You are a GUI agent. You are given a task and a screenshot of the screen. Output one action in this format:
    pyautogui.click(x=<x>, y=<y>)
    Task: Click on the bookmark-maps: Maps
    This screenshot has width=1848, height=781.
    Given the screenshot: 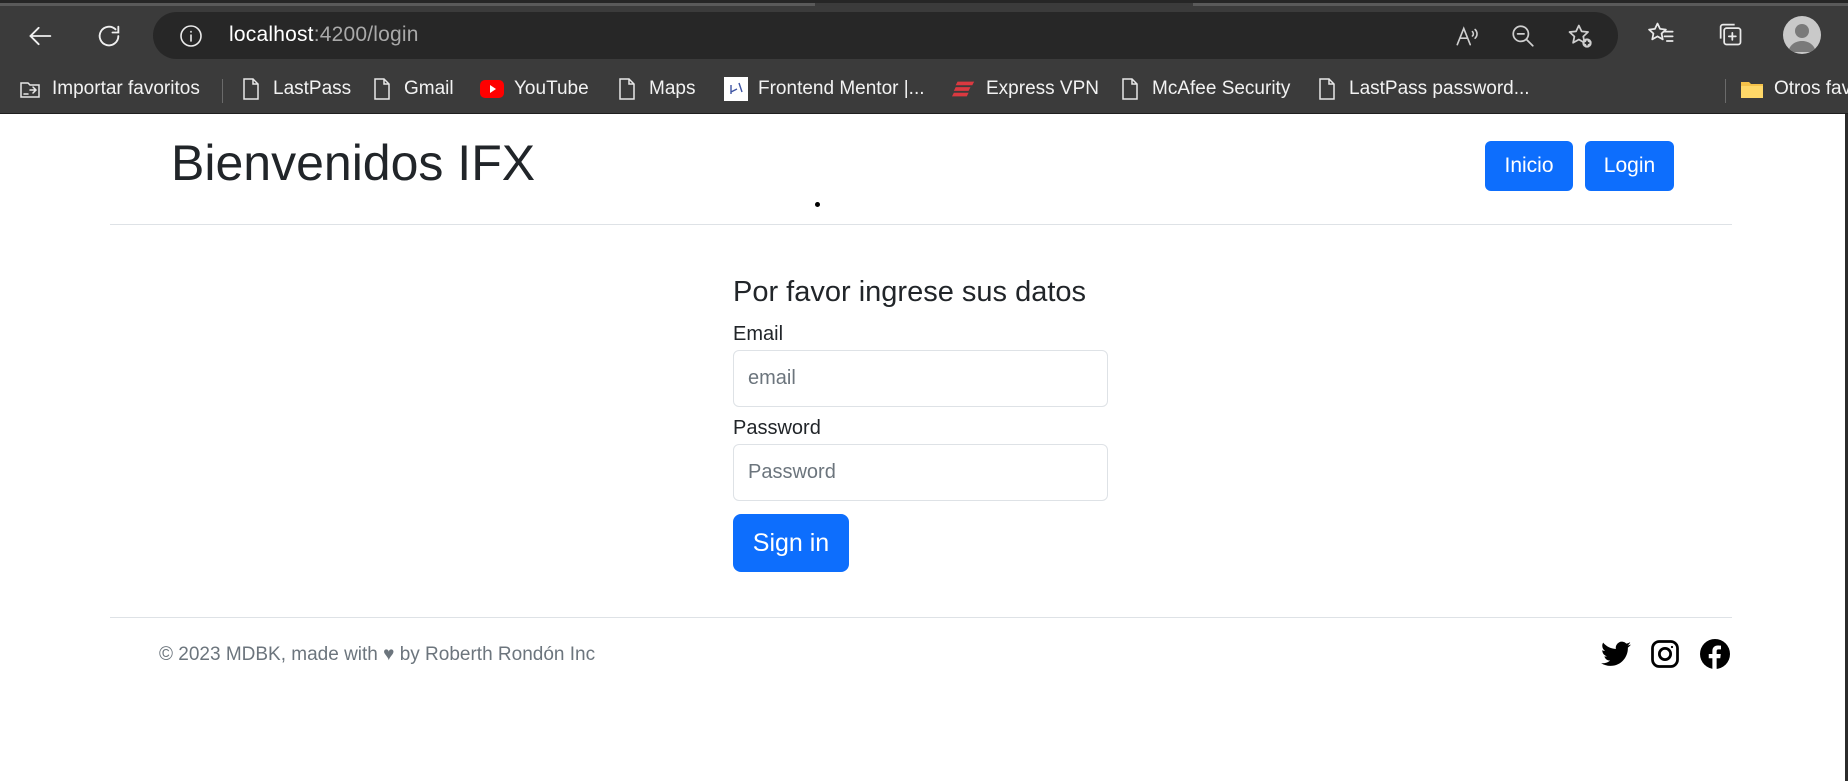 What is the action you would take?
    pyautogui.click(x=655, y=89)
    